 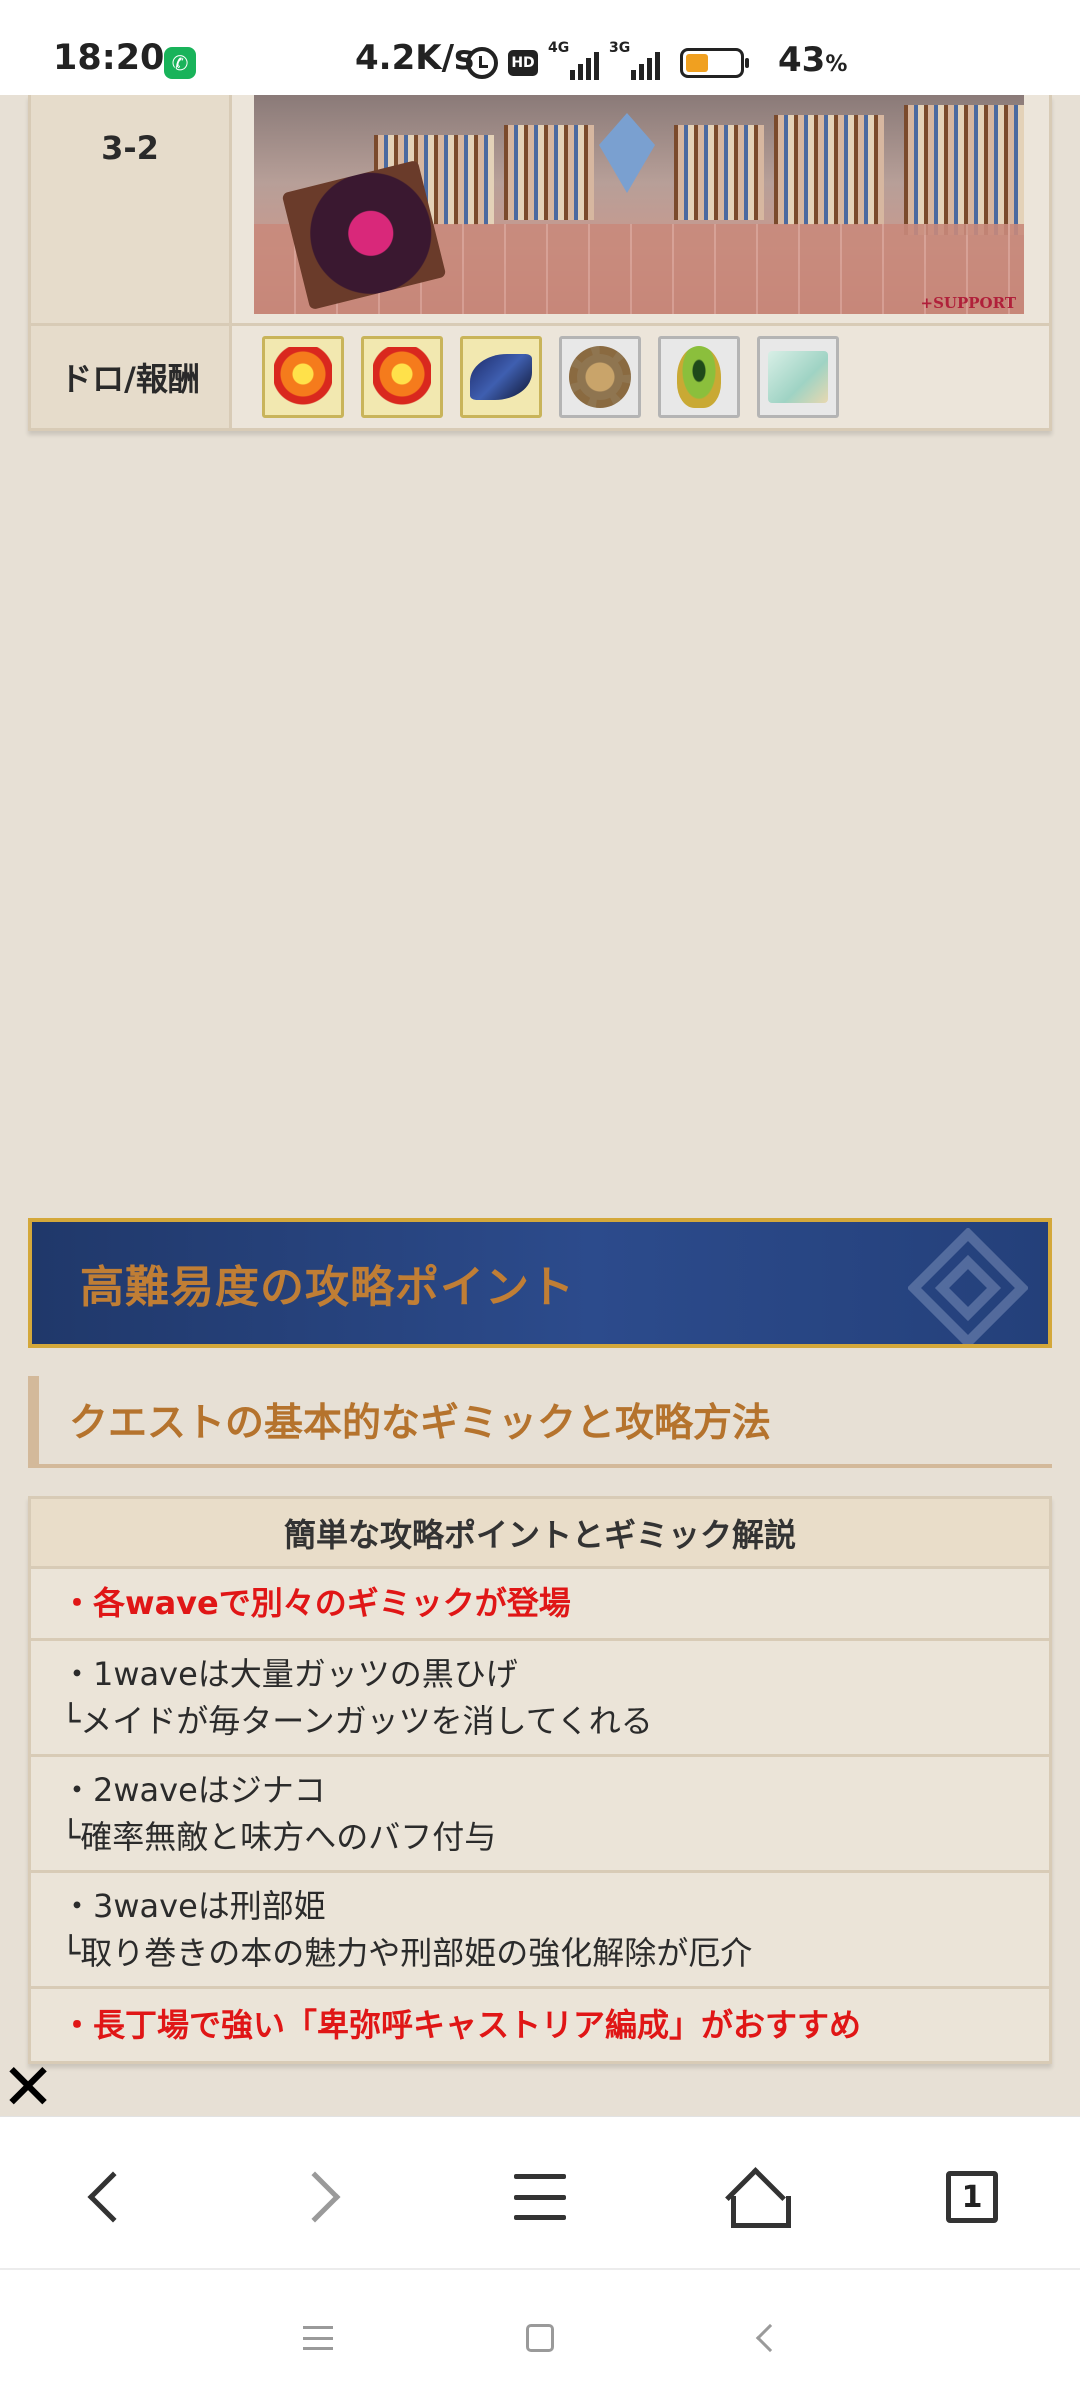 I want to click on tip-row: ・各waveで別々のギミックが登場, so click(x=540, y=1605).